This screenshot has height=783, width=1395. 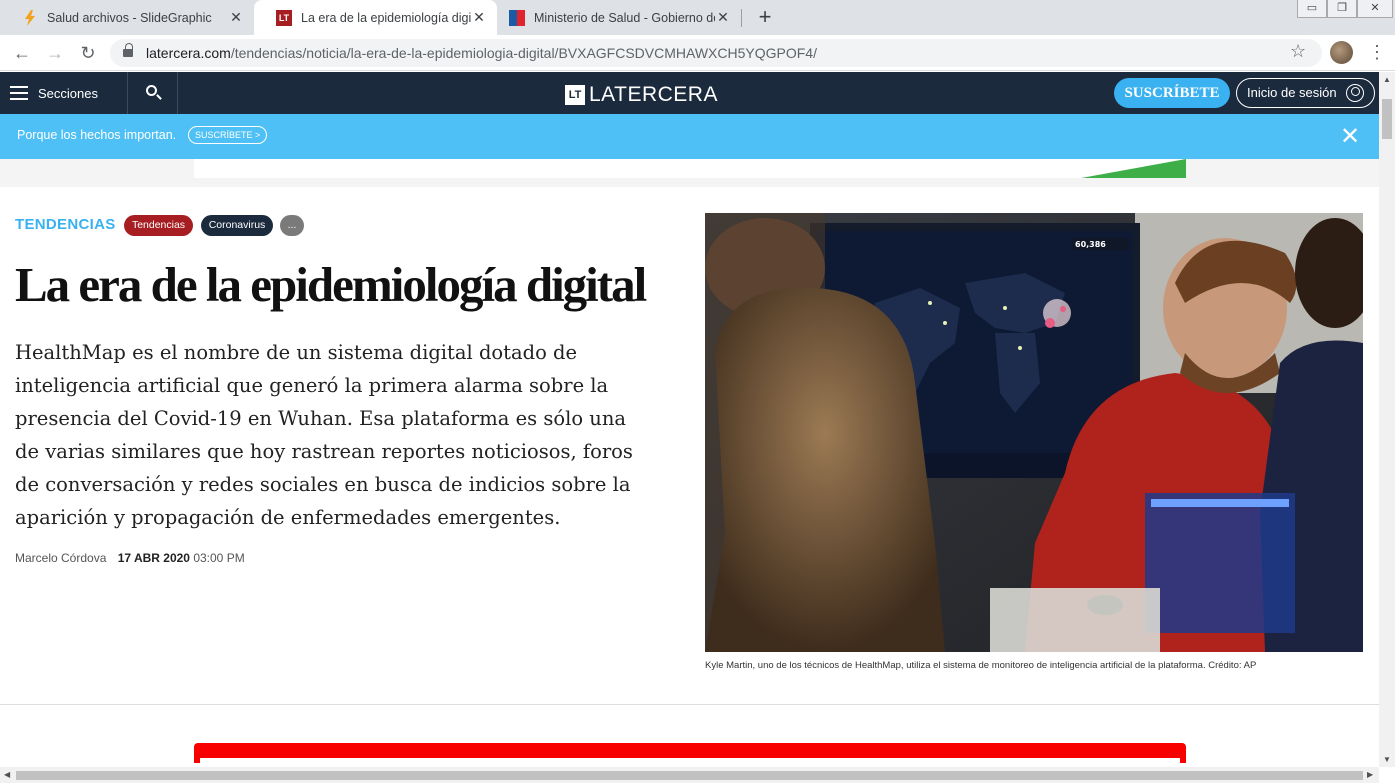 What do you see at coordinates (690, 753) in the screenshot?
I see `red-content-block` at bounding box center [690, 753].